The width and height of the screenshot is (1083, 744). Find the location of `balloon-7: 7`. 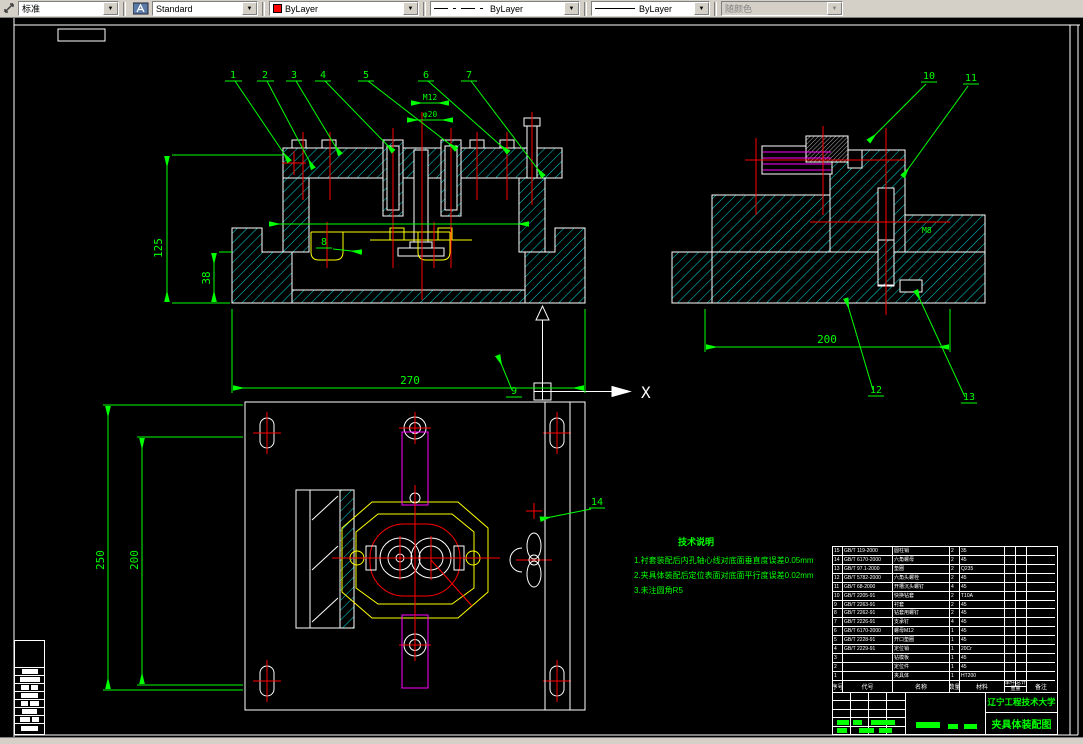

balloon-7: 7 is located at coordinates (469, 75).